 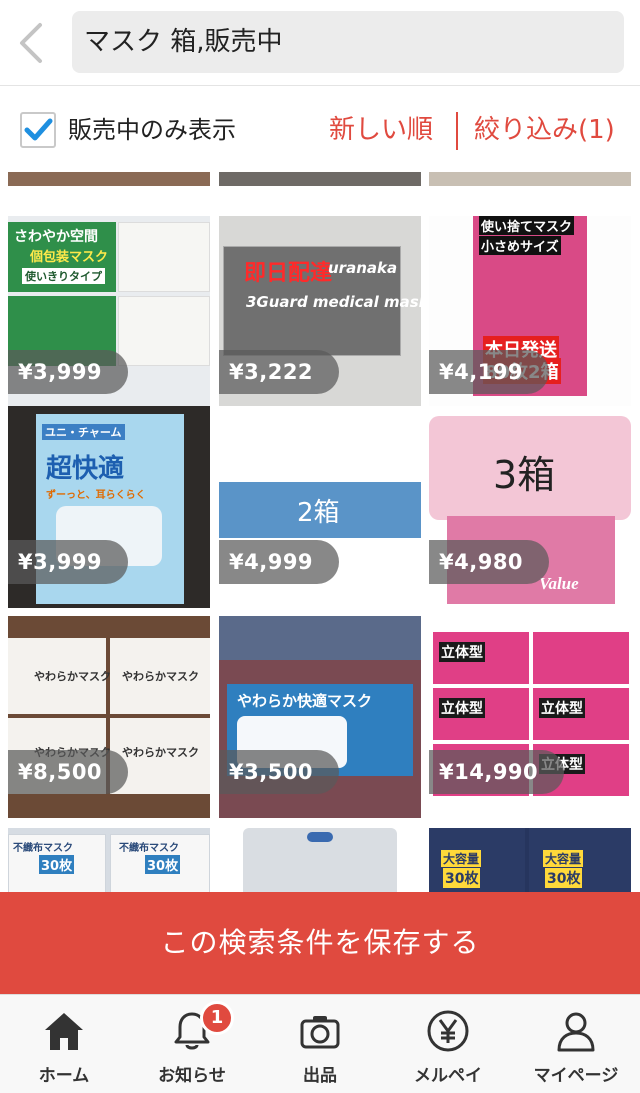 I want to click on tab-label: マイページ, so click(x=576, y=1076).